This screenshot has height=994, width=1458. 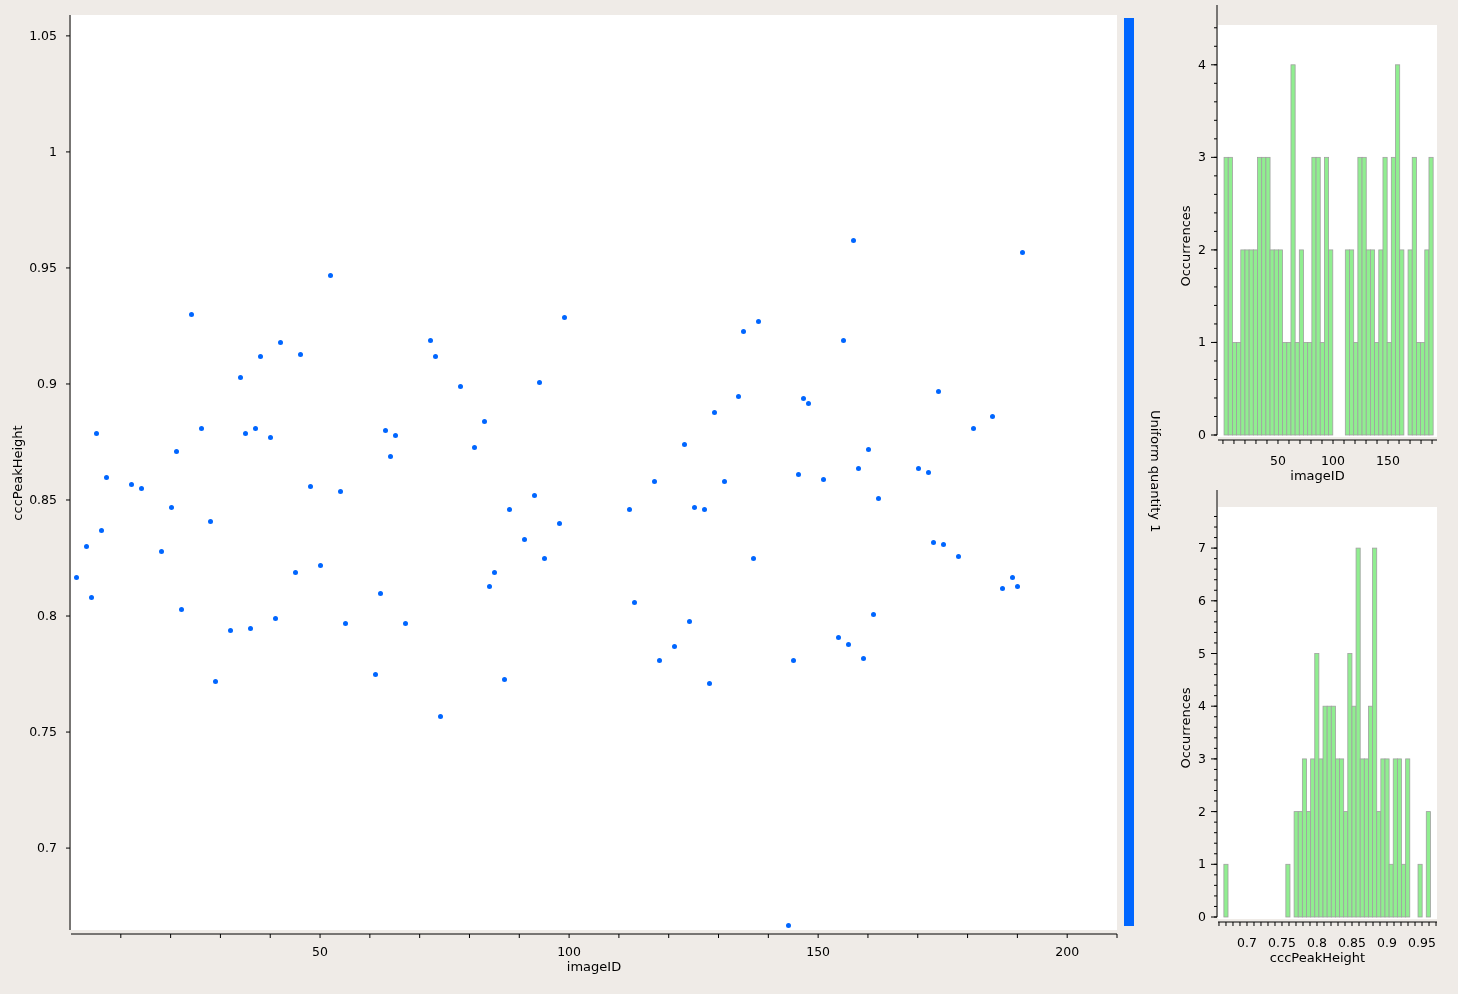 I want to click on axis-tick-label: 200, so click(x=1067, y=951).